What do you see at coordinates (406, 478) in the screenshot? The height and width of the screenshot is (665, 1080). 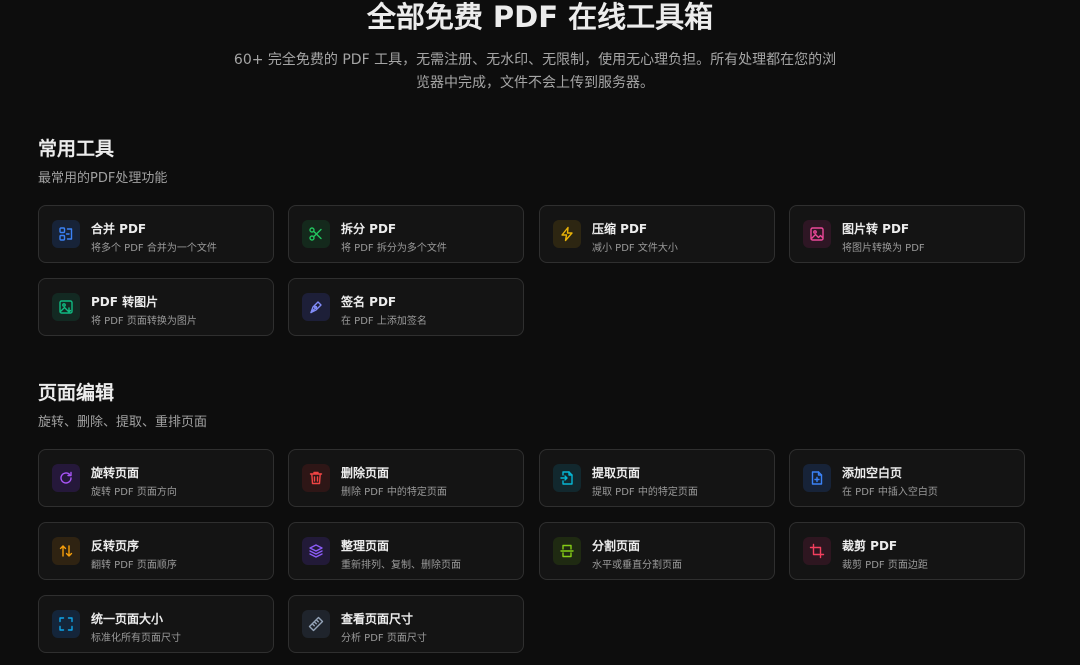 I see `tool-card-delete-pages: 删除页面 删除 PDF 中的特定页面` at bounding box center [406, 478].